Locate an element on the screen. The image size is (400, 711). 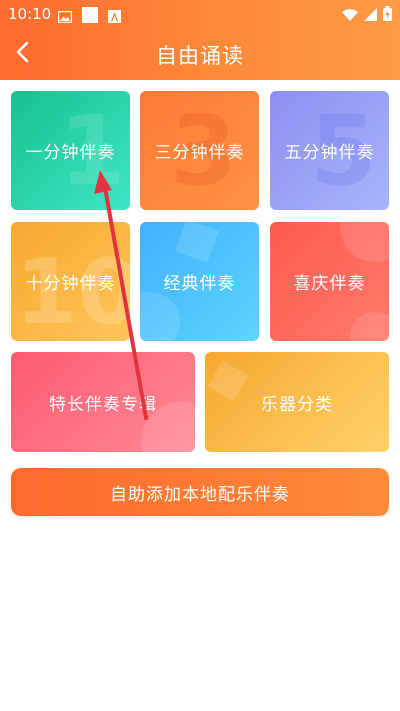
tile-label: 十分钟伴奏 is located at coordinates (70, 284).